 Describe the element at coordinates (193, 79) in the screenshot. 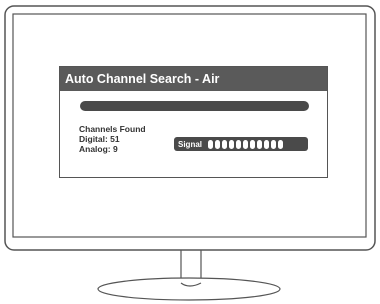

I see `dialog-title: Auto Channel Search - Air` at that location.